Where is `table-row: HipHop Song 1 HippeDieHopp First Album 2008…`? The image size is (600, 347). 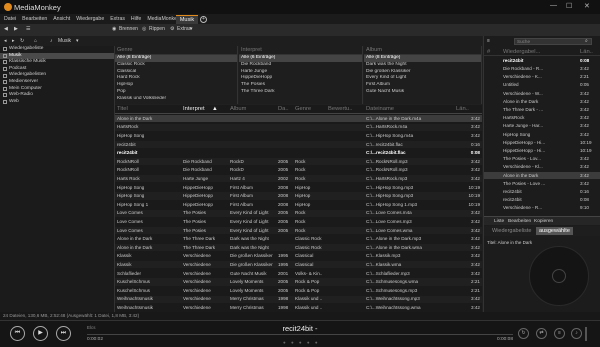
table-row: HipHop Song 1 HippeDieHopp First Album 2008… is located at coordinates (298, 204).